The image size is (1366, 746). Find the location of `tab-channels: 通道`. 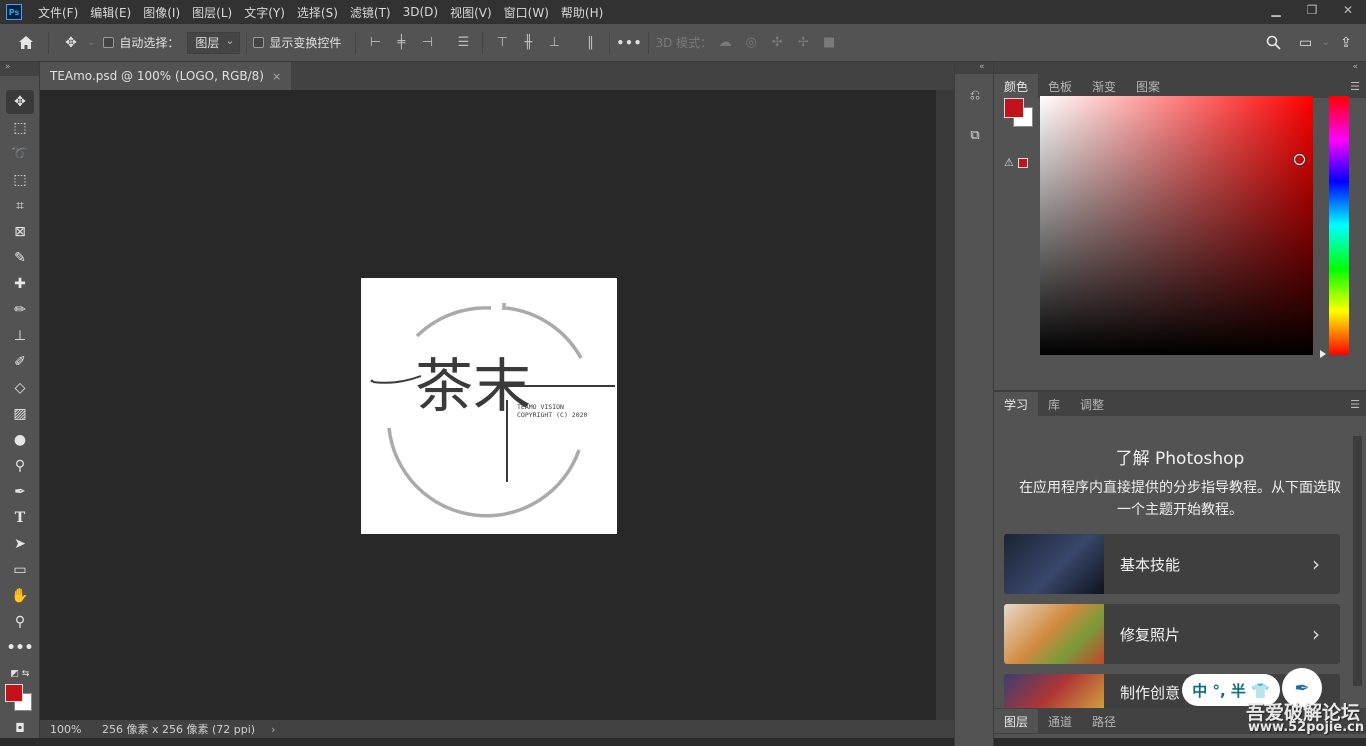

tab-channels: 通道 is located at coordinates (1060, 721).